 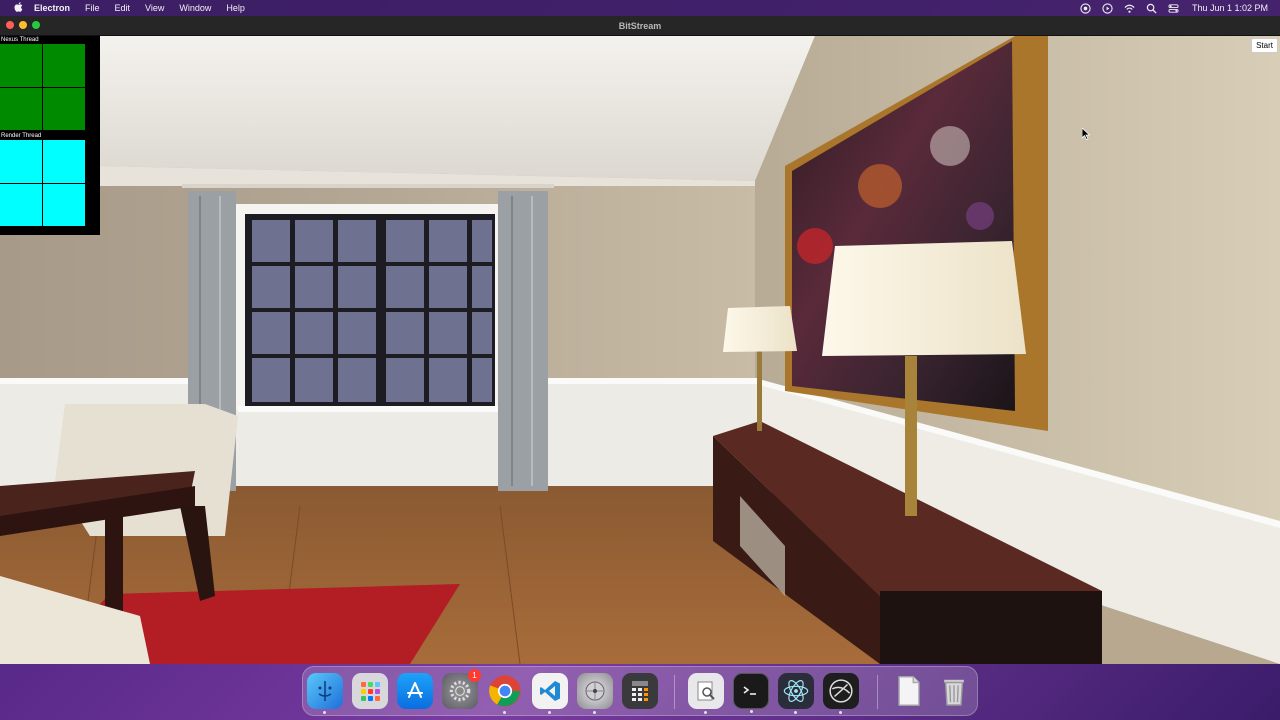 I want to click on render-thread-grid, so click(x=42, y=183).